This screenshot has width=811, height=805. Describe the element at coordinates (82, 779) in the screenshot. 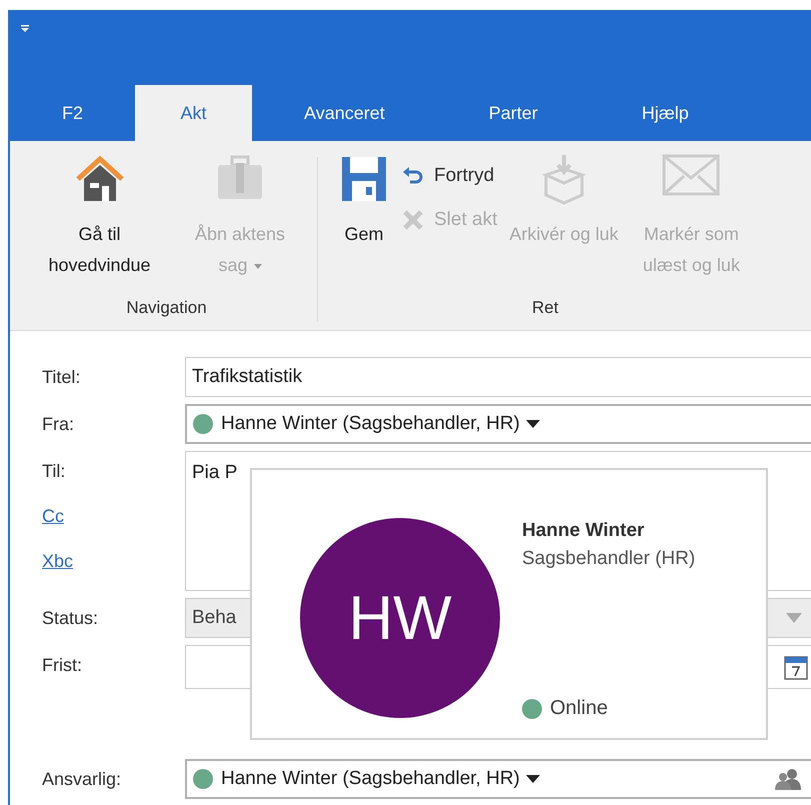

I see `field-label: Ansvarlig:` at that location.